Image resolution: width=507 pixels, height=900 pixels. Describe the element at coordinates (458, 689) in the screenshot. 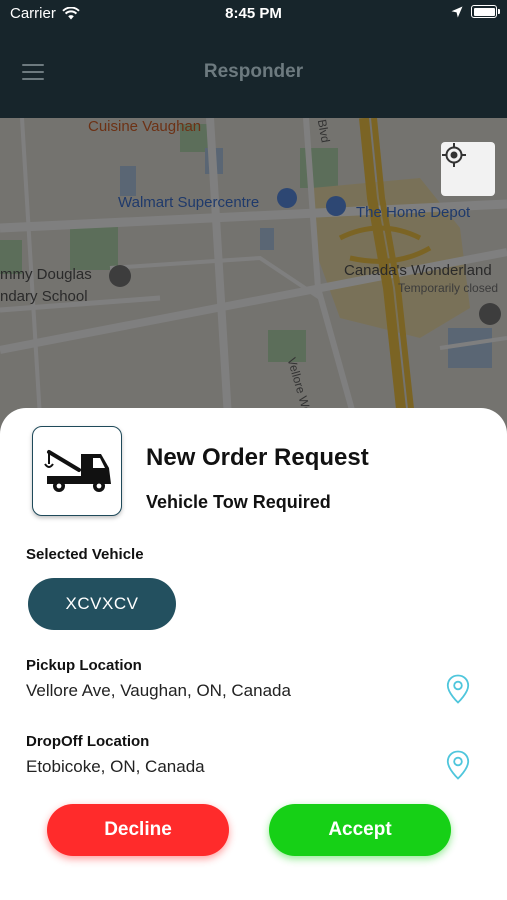

I see `pickup-pin-icon` at that location.